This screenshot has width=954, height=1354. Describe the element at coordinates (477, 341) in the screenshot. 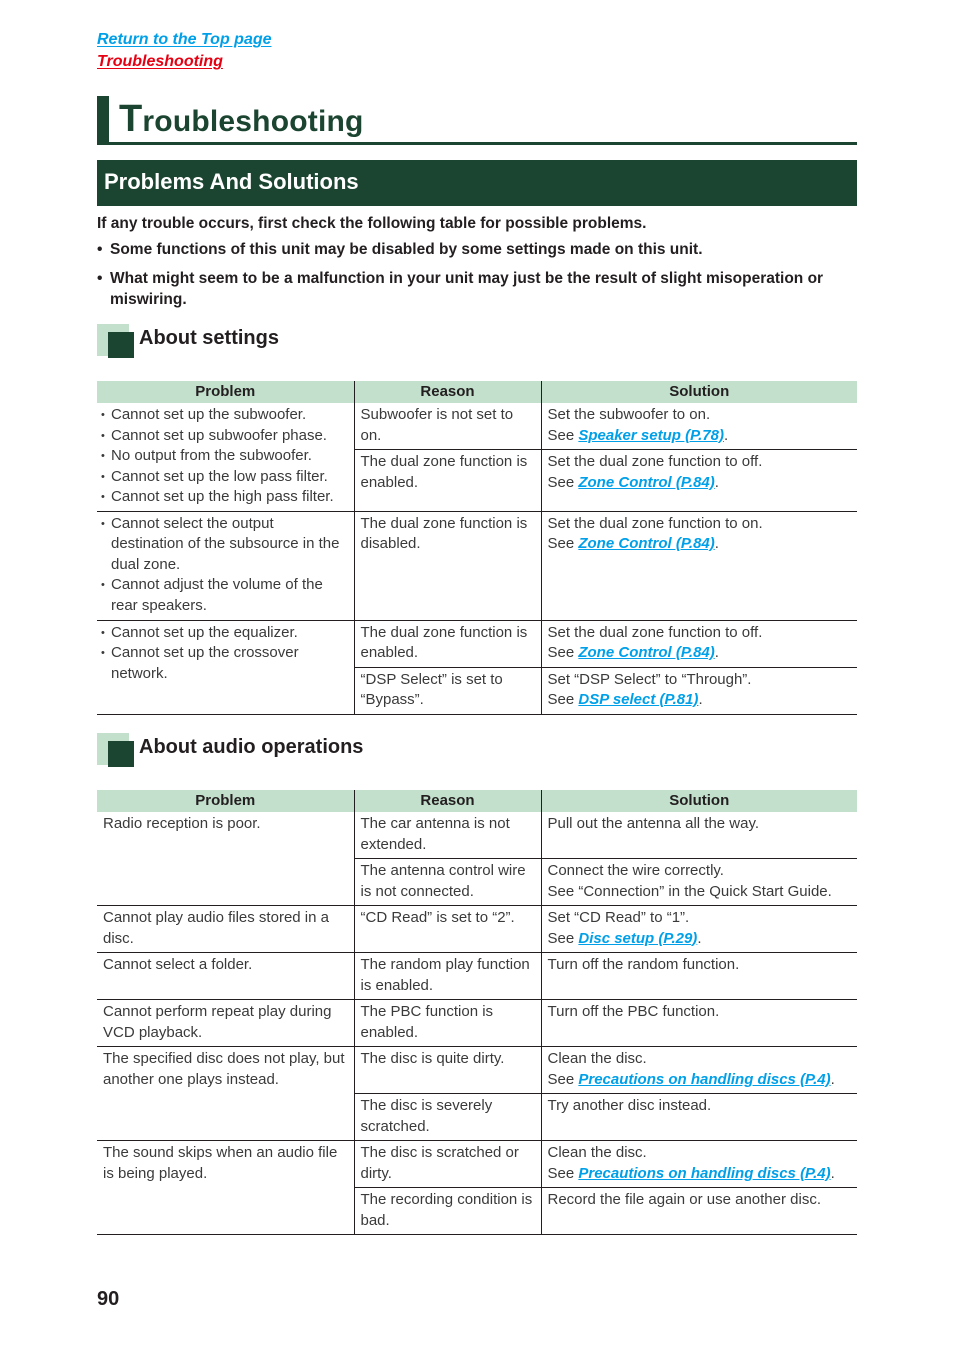

I see `settings-heading: About settings` at that location.